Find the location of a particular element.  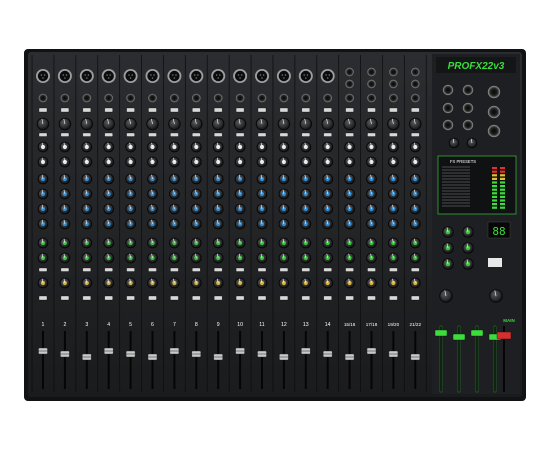

master-fader-cap is located at coordinates (441, 333).